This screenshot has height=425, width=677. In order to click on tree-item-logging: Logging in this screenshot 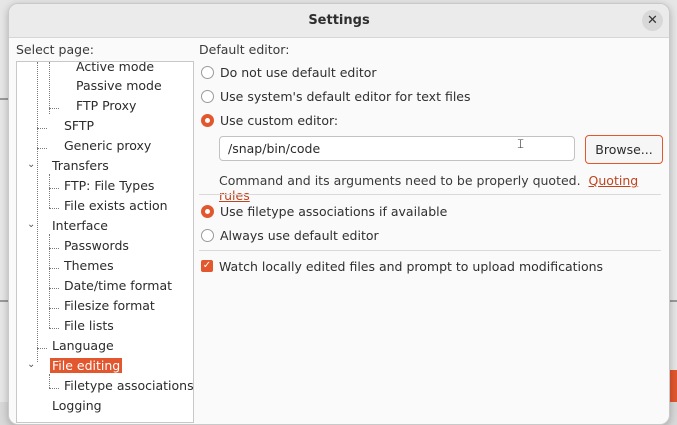, I will do `click(77, 405)`.